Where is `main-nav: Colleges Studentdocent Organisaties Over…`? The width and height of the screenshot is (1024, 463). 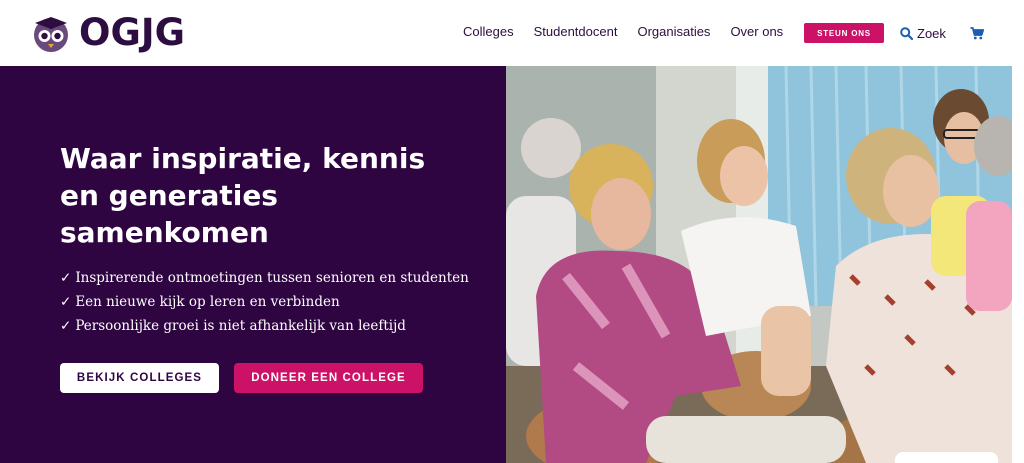
main-nav: Colleges Studentdocent Organisaties Over… is located at coordinates (633, 31).